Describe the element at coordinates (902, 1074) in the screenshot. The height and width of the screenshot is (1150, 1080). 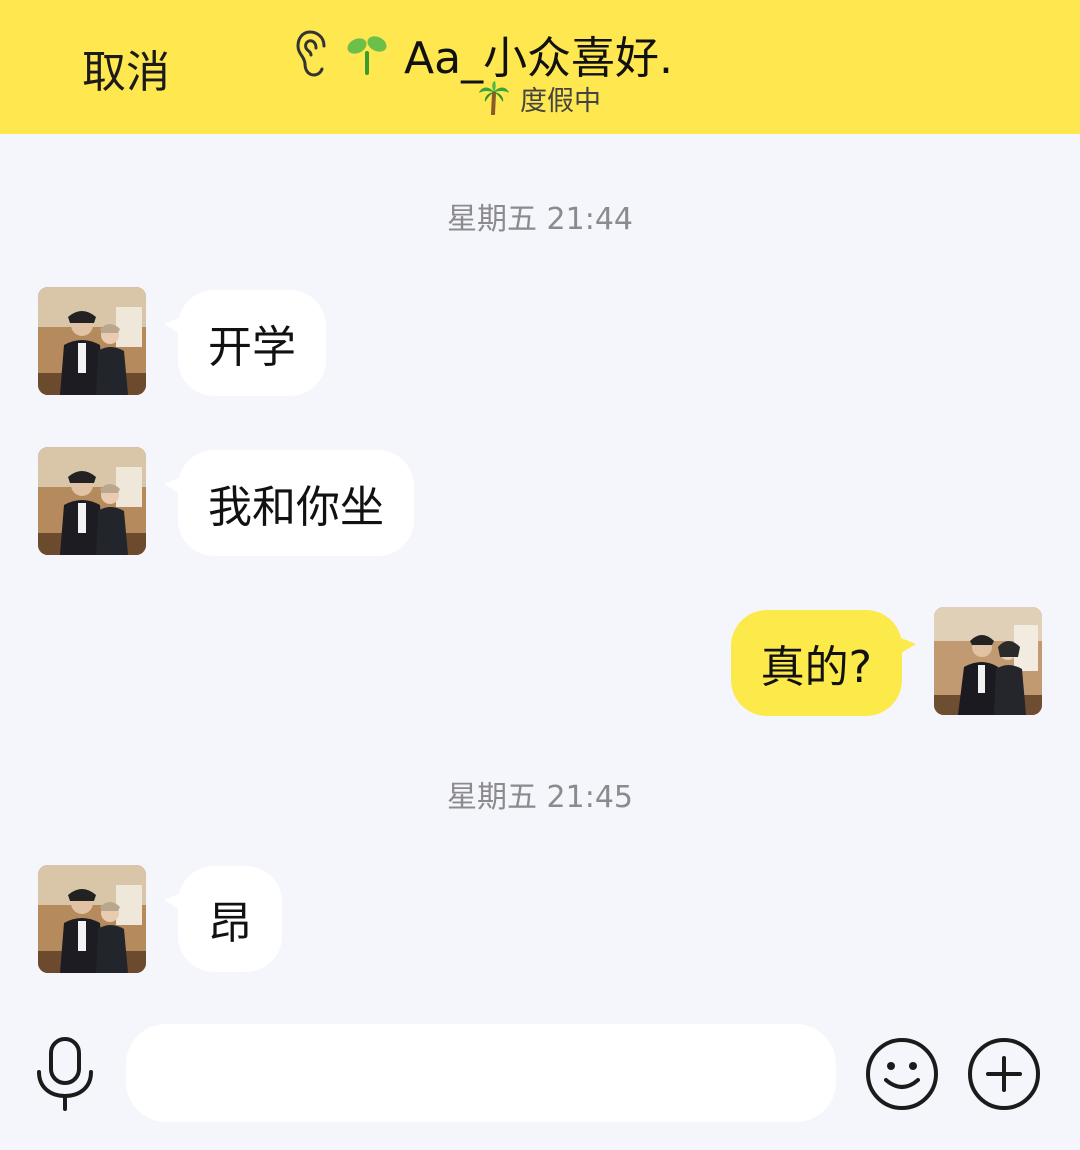
I see `emoji-icon` at that location.